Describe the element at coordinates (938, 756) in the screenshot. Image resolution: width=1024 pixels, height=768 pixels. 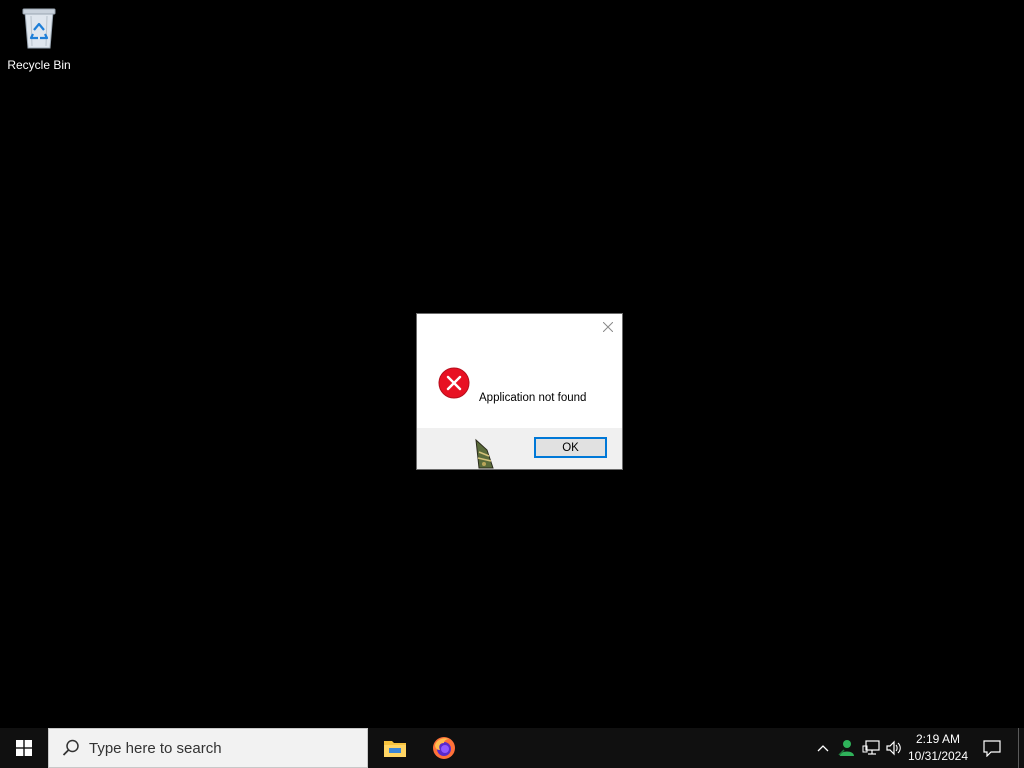
I see `clock-date: 10/31/2024` at that location.